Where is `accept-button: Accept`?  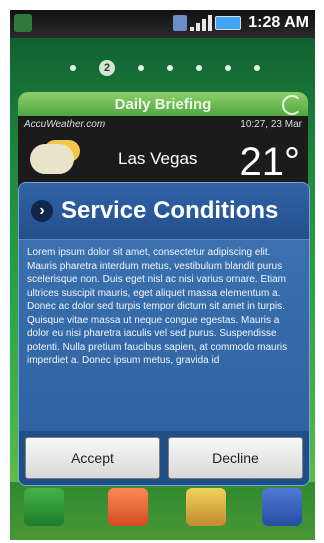
accept-button: Accept is located at coordinates (92, 458).